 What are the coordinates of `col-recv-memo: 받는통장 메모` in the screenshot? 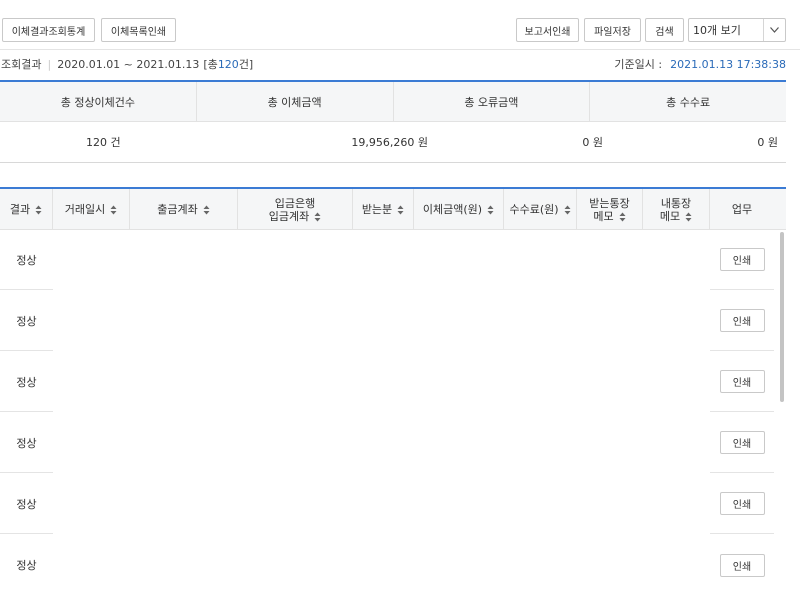 It's located at (610, 209).